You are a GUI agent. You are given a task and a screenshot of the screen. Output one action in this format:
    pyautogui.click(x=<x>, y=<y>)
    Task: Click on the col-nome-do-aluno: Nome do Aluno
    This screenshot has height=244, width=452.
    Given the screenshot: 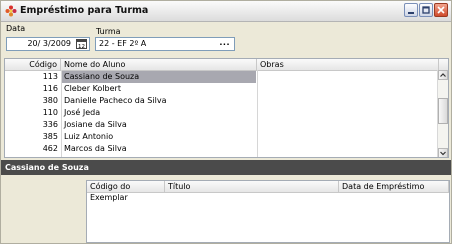 What is the action you would take?
    pyautogui.click(x=159, y=64)
    